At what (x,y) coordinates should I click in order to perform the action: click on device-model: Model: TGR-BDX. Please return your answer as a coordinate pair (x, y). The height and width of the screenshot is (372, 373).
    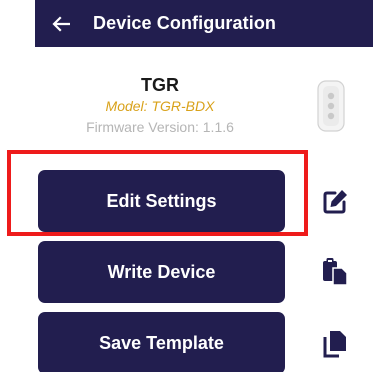
    Looking at the image, I should click on (160, 106).